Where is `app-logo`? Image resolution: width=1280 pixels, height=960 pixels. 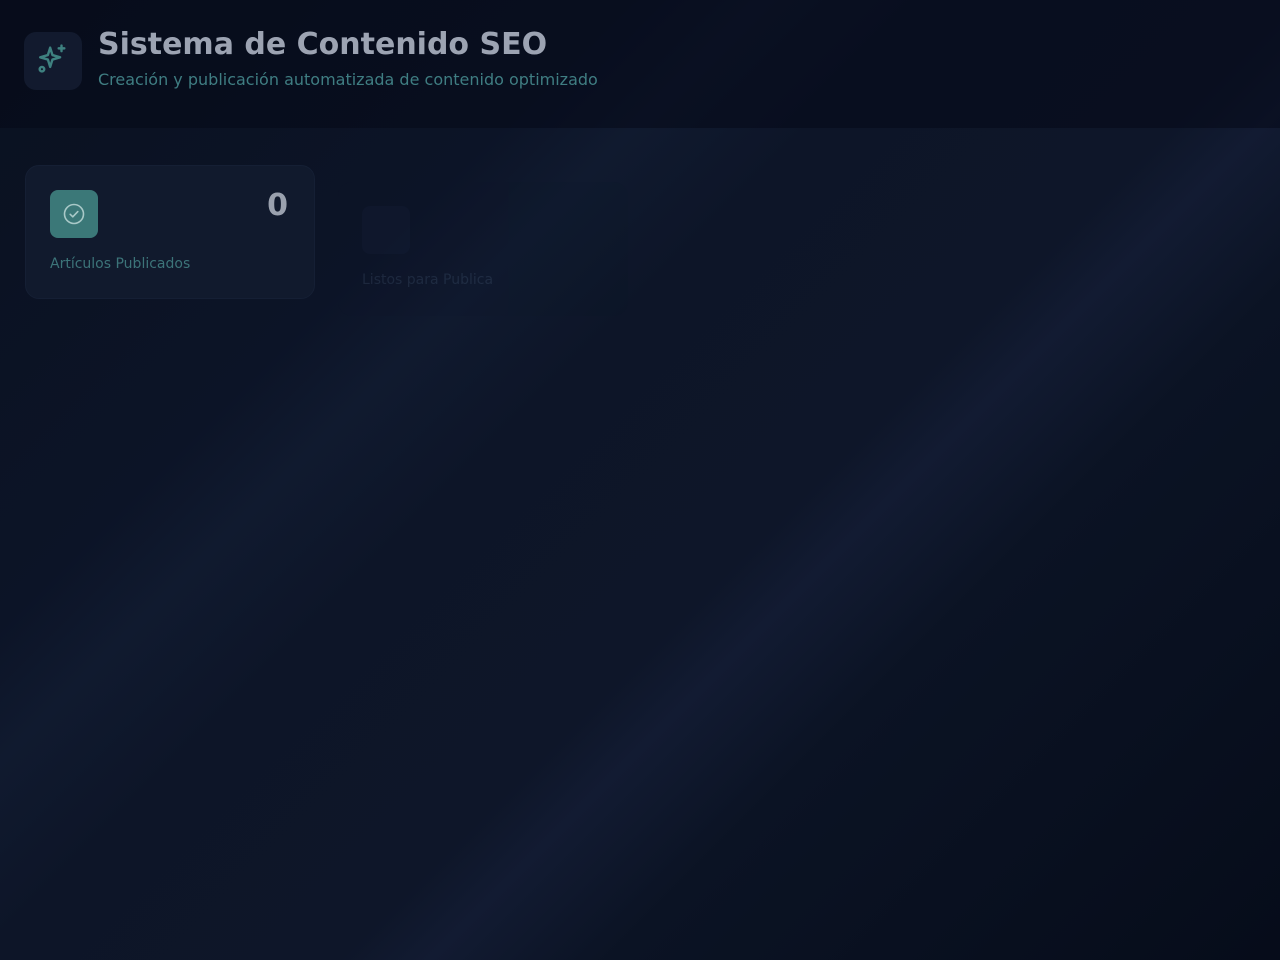
app-logo is located at coordinates (53, 61).